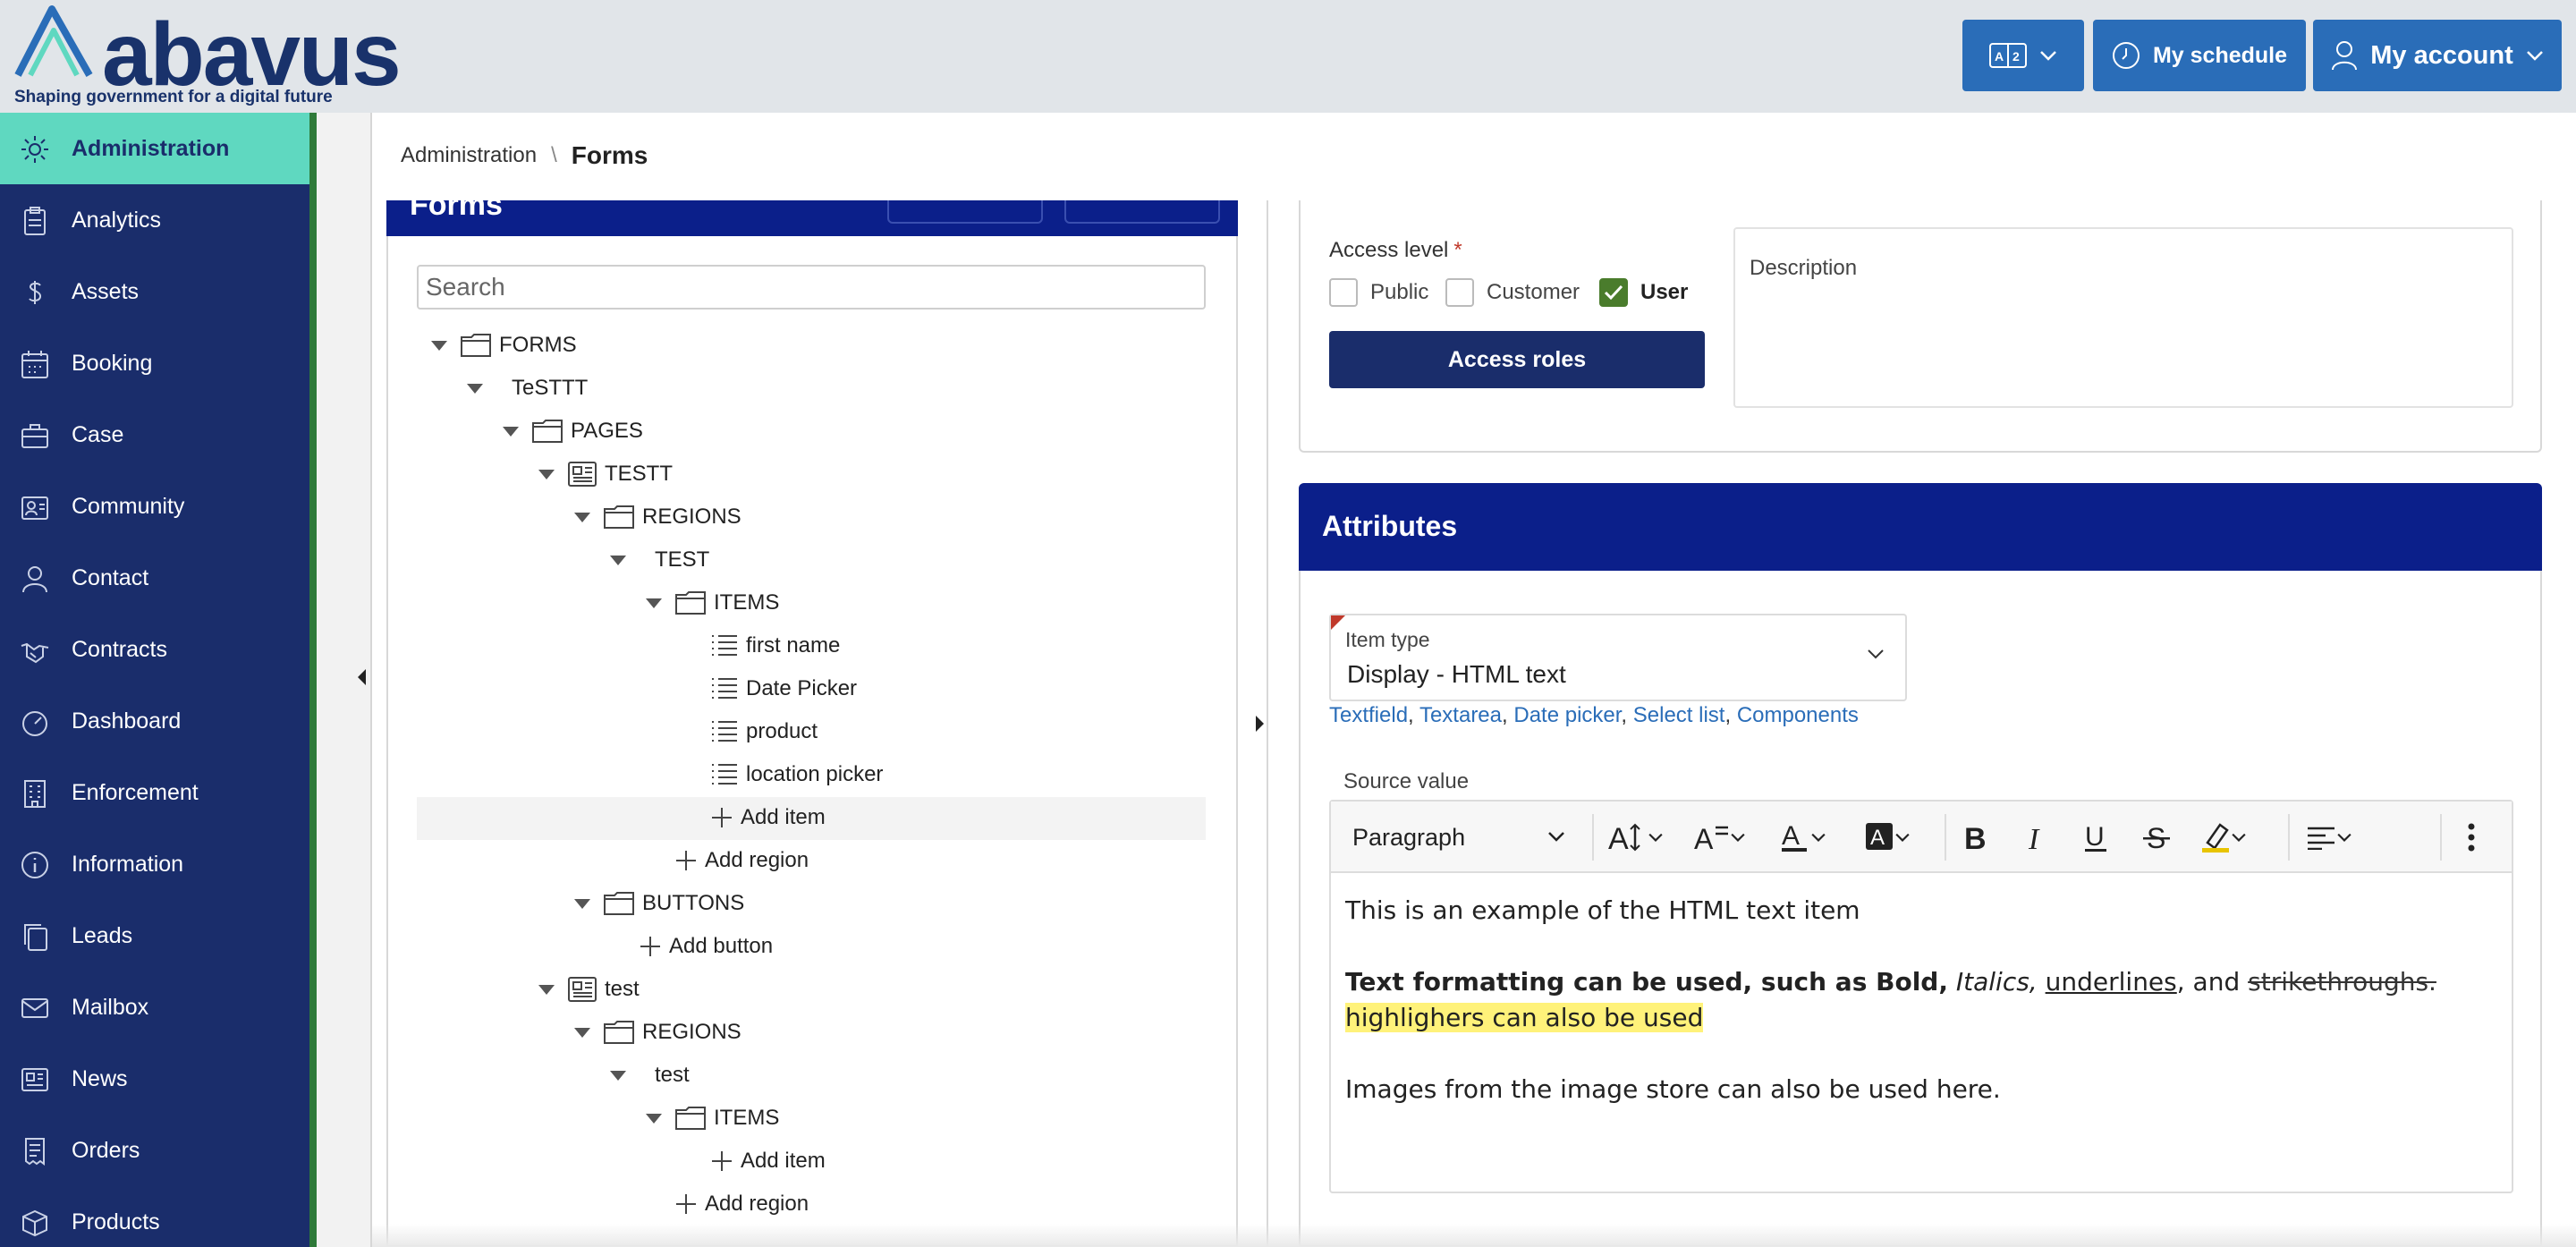 The width and height of the screenshot is (2576, 1247). What do you see at coordinates (811, 287) in the screenshot?
I see `search-input: Search` at bounding box center [811, 287].